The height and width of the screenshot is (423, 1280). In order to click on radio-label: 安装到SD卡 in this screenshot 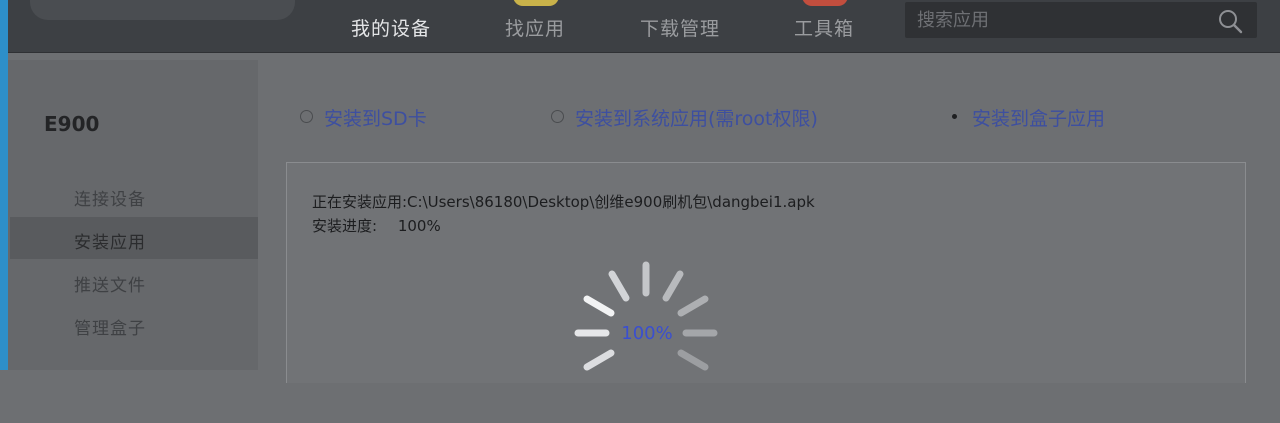, I will do `click(375, 119)`.